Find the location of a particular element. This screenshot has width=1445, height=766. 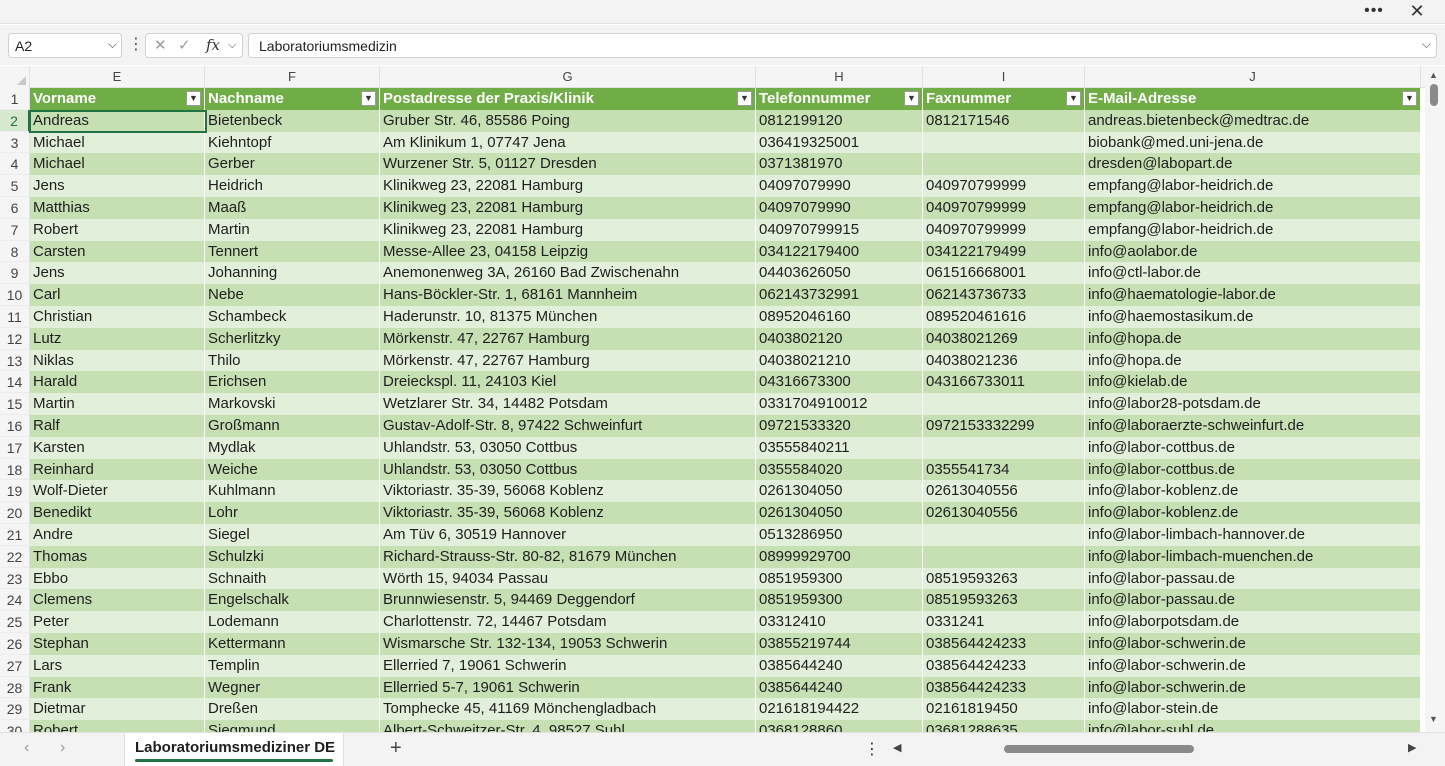

cell: Wegner is located at coordinates (292, 687).